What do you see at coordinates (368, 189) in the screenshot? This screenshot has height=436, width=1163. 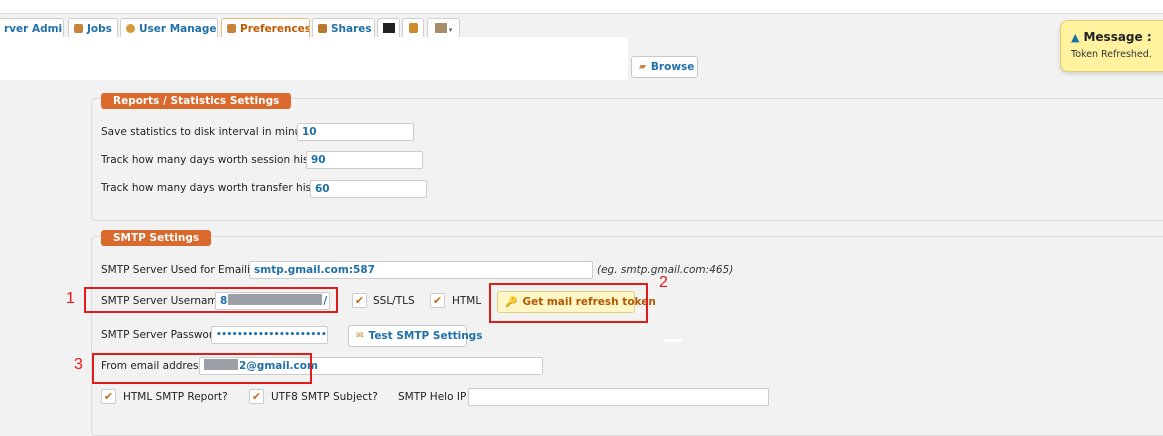 I see `transfer-history-input: 60` at bounding box center [368, 189].